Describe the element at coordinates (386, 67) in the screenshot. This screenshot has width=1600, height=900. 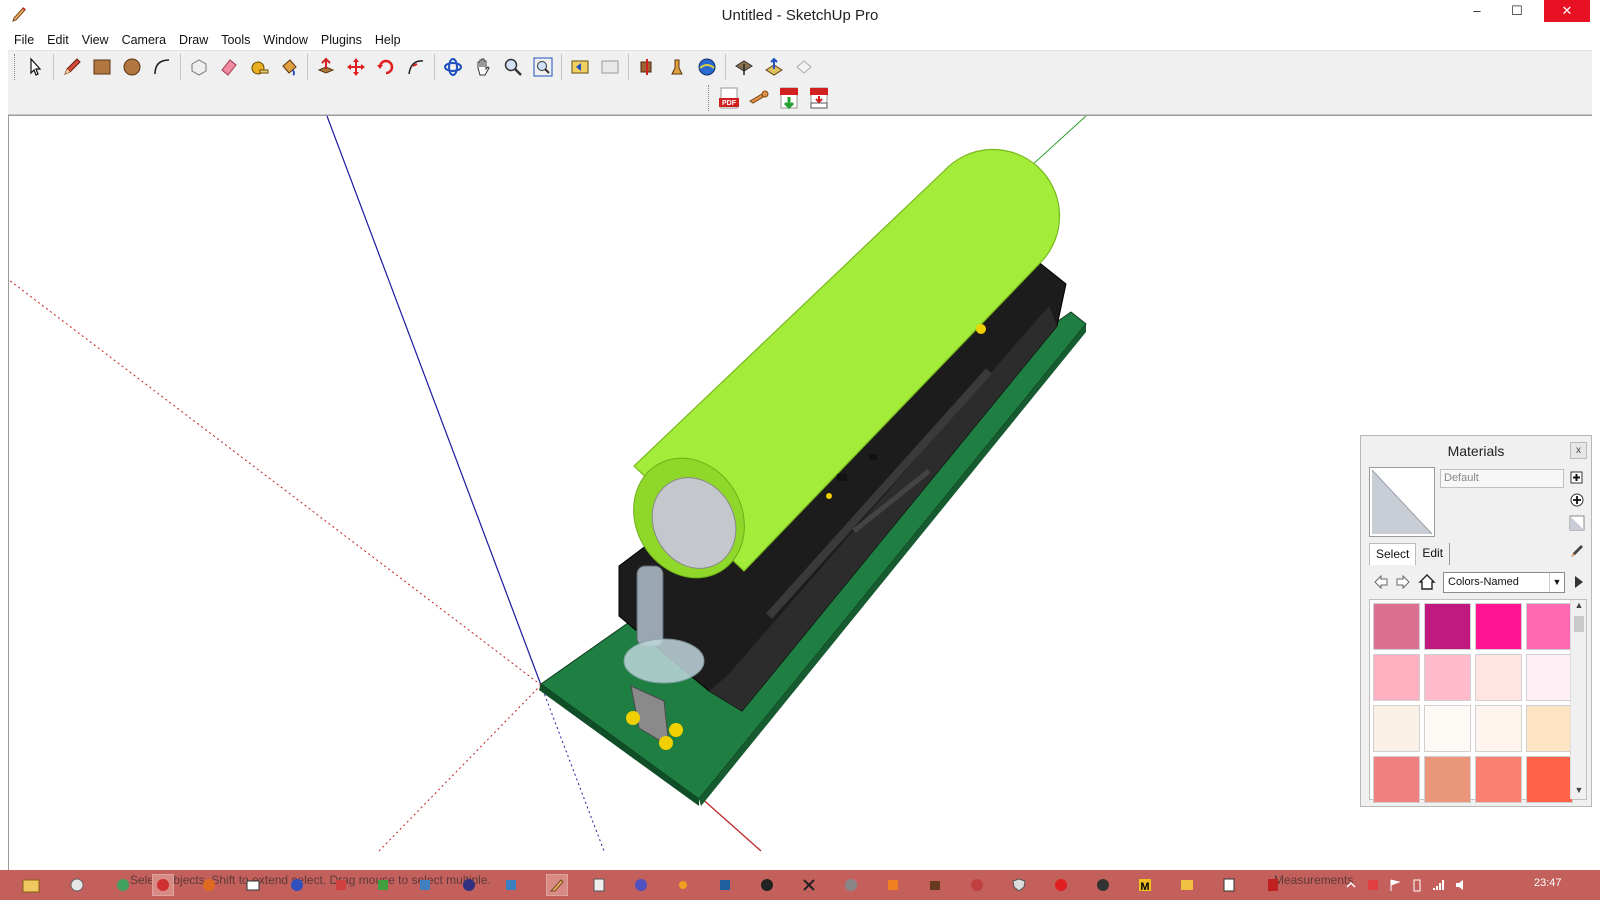
I see `rotate-tool-icon` at that location.